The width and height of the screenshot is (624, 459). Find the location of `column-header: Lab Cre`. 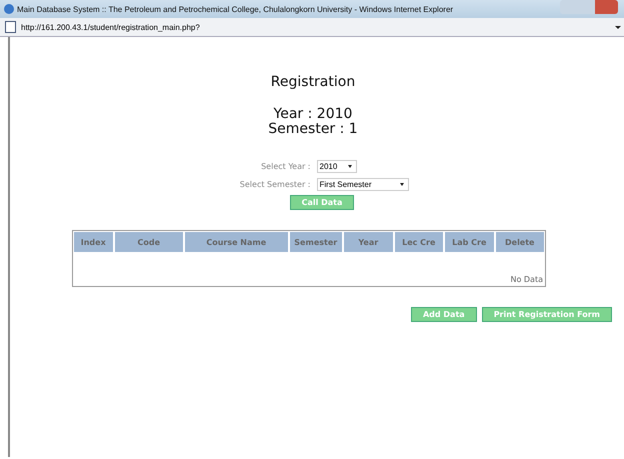

column-header: Lab Cre is located at coordinates (469, 242).